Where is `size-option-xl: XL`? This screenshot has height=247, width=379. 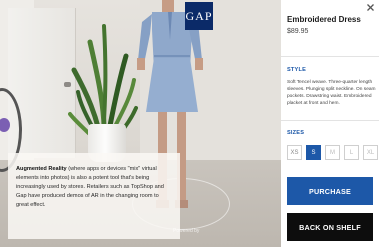
size-option-xl: XL is located at coordinates (370, 152).